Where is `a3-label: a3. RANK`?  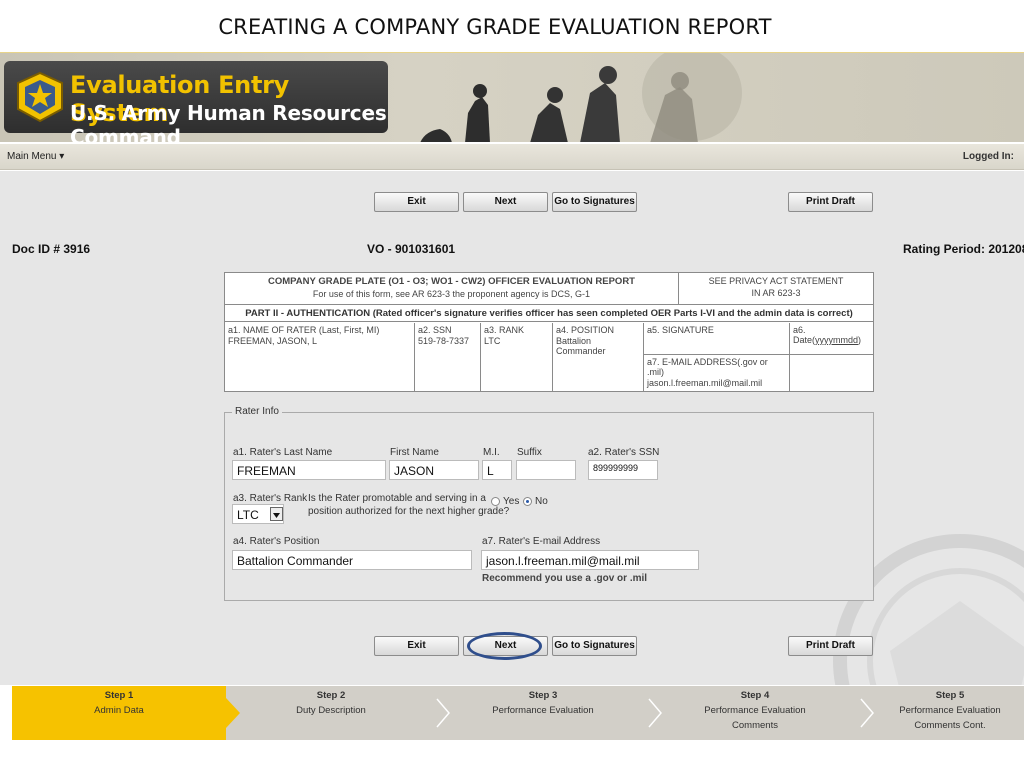
a3-label: a3. RANK is located at coordinates (504, 330).